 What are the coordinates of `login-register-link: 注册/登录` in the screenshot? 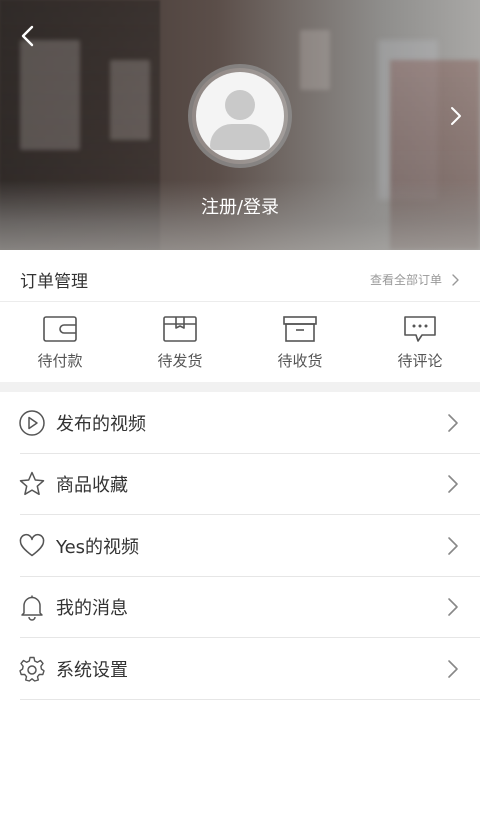 It's located at (240, 206).